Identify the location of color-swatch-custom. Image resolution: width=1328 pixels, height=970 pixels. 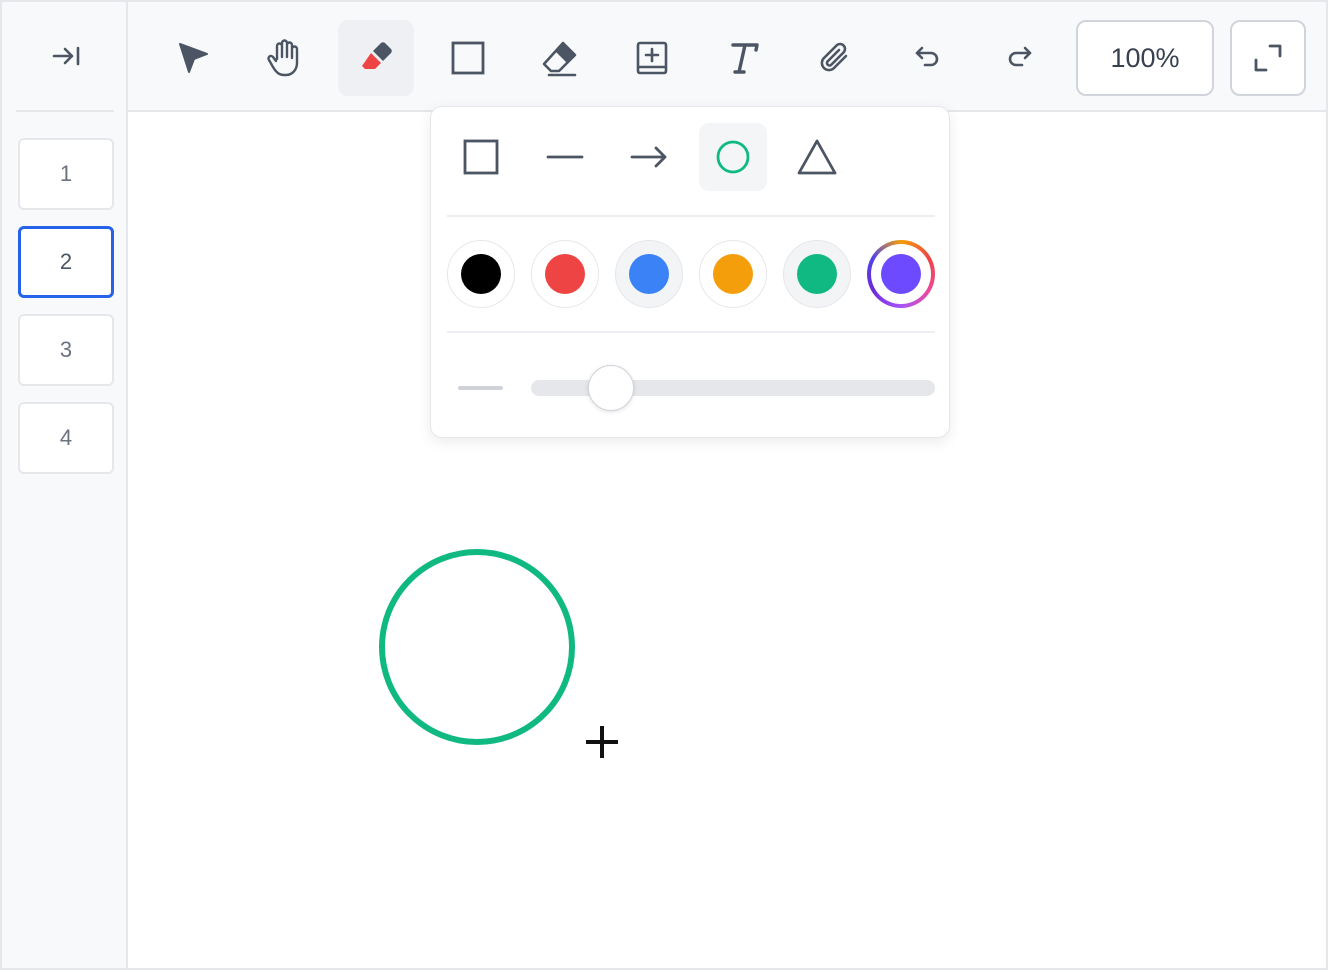
(901, 274).